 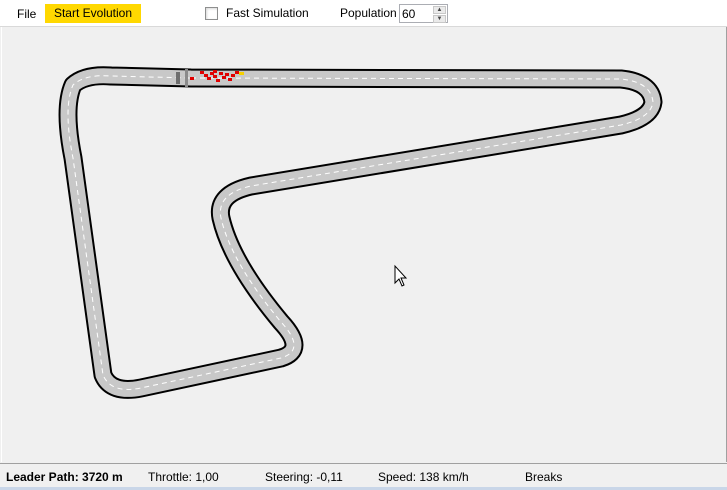 What do you see at coordinates (368, 13) in the screenshot?
I see `population-label: Population` at bounding box center [368, 13].